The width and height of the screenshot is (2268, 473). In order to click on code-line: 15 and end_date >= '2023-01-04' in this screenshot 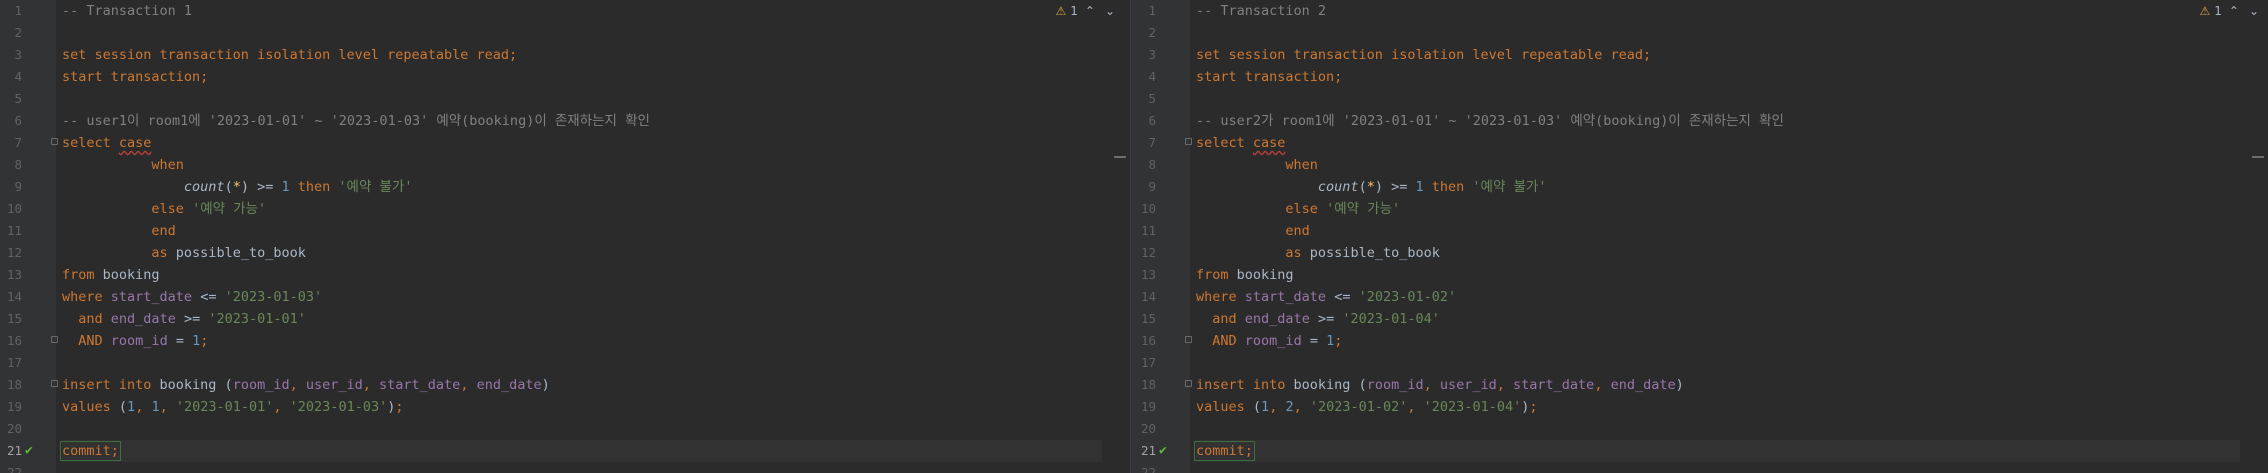, I will do `click(1690, 319)`.